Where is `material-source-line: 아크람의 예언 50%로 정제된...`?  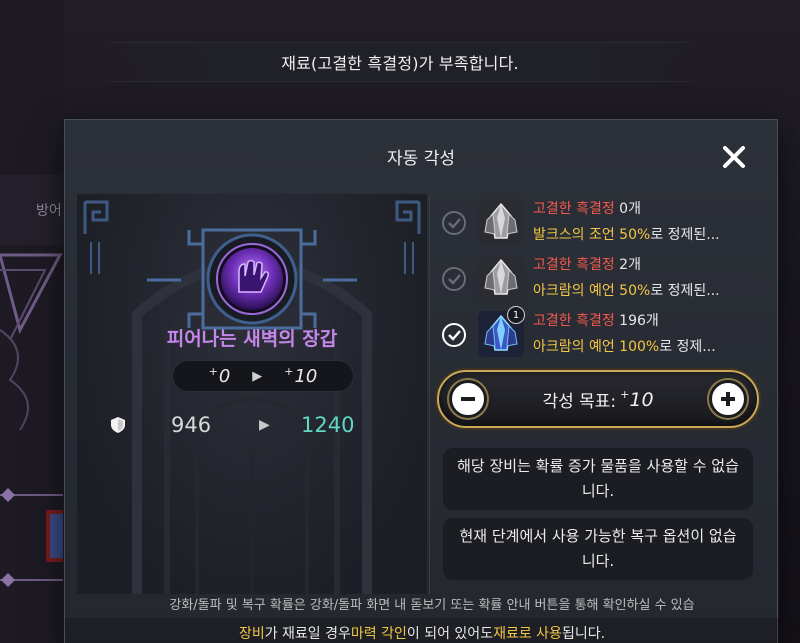 material-source-line: 아크람의 예언 50%로 정제된... is located at coordinates (626, 291).